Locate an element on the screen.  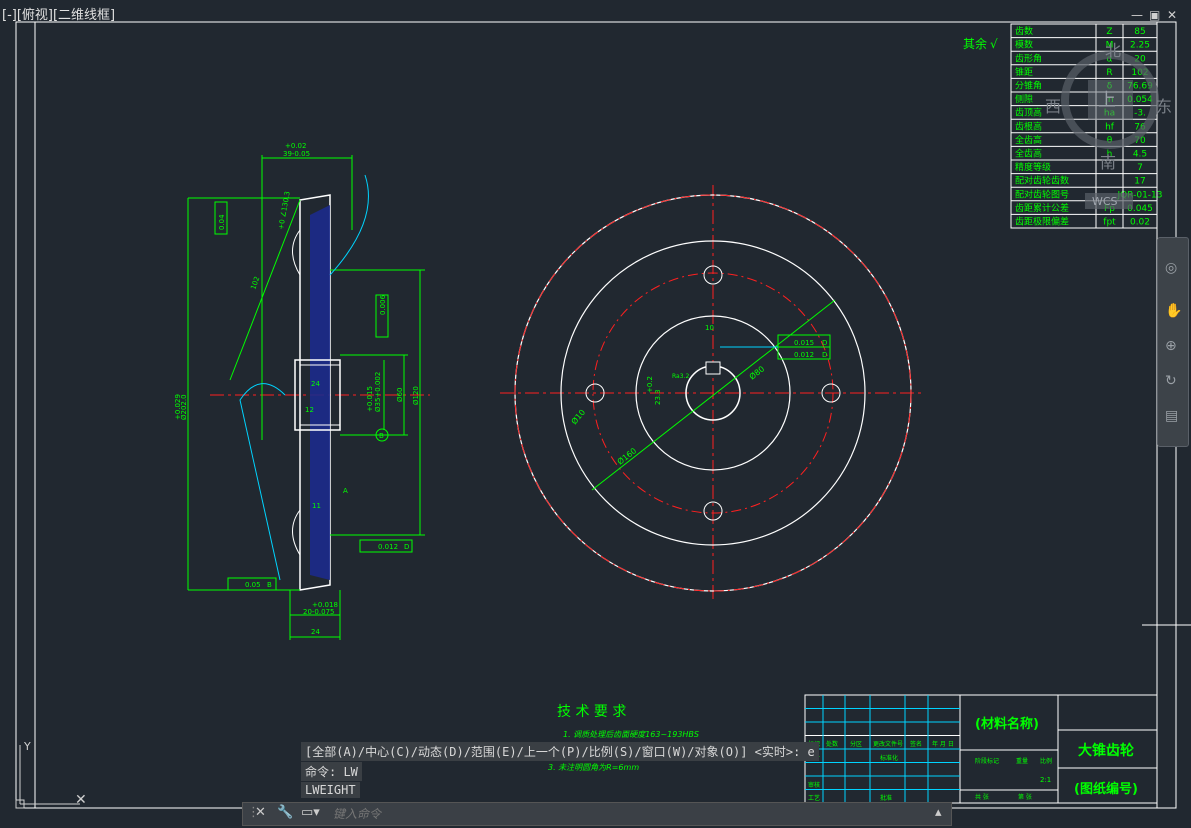
pan-icon: ✋ is located at coordinates (1173, 311).